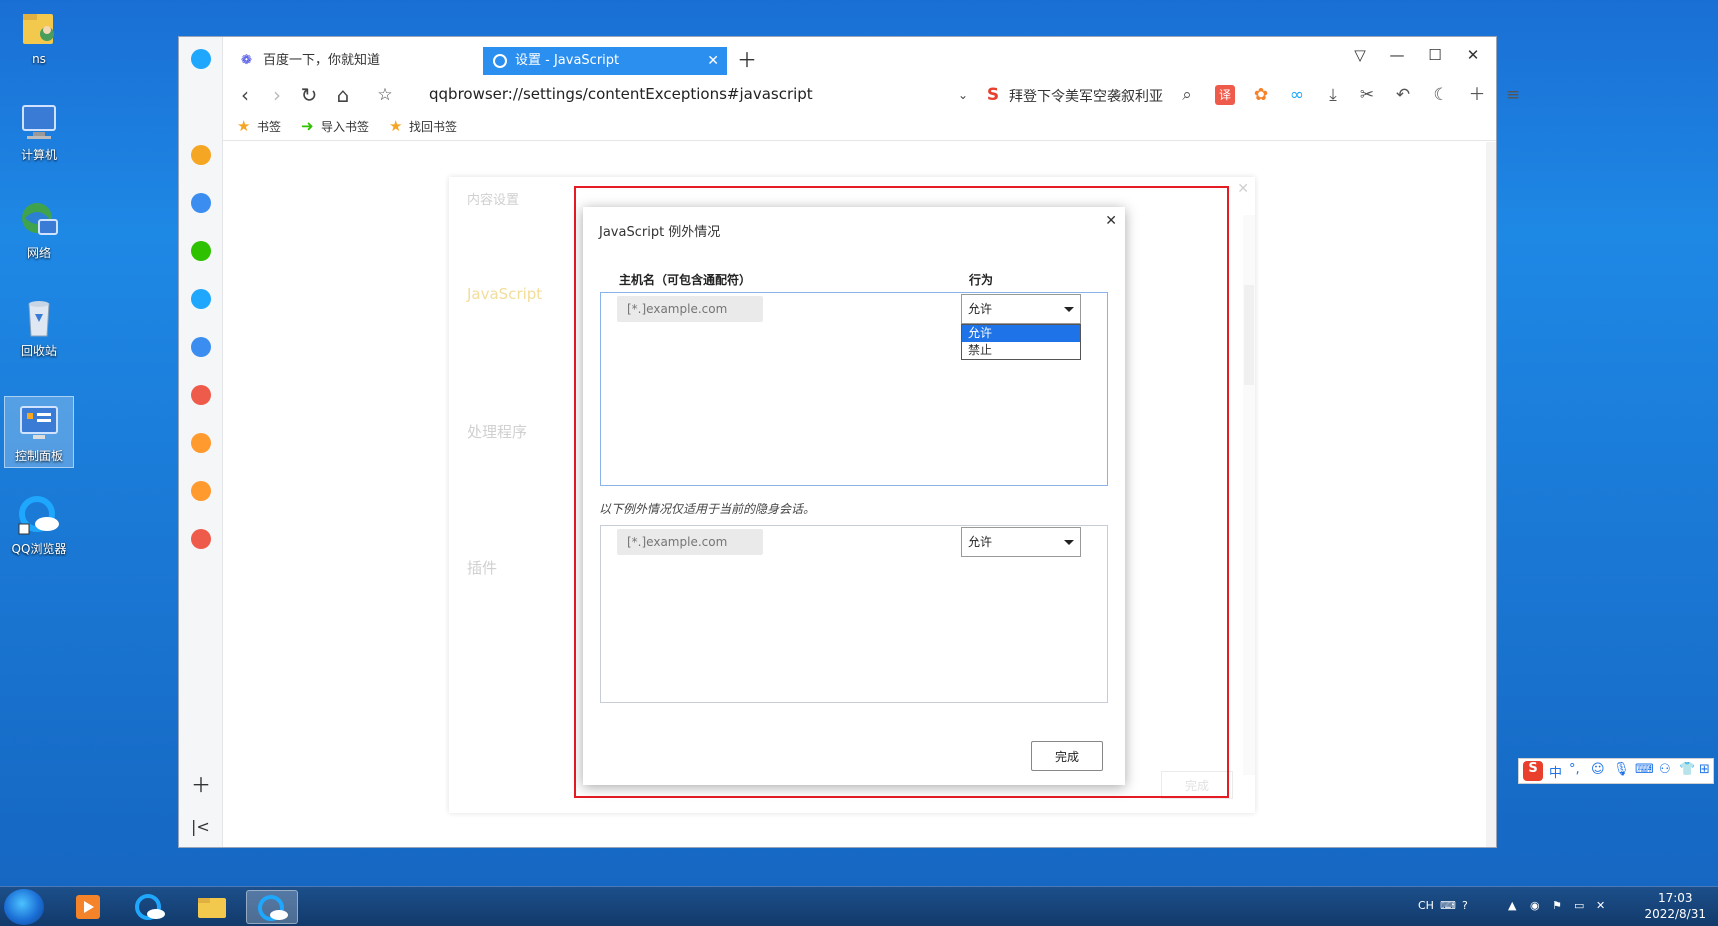  Describe the element at coordinates (200, 826) in the screenshot. I see `collapse-sidebar-icon: |<` at that location.